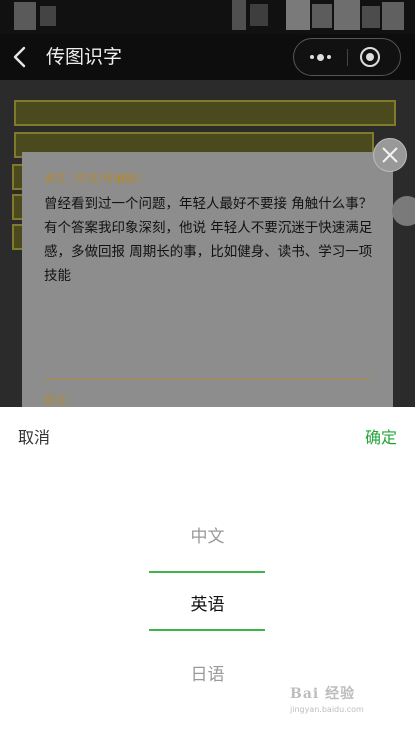  Describe the element at coordinates (205, 113) in the screenshot. I see `highlight-bar` at that location.